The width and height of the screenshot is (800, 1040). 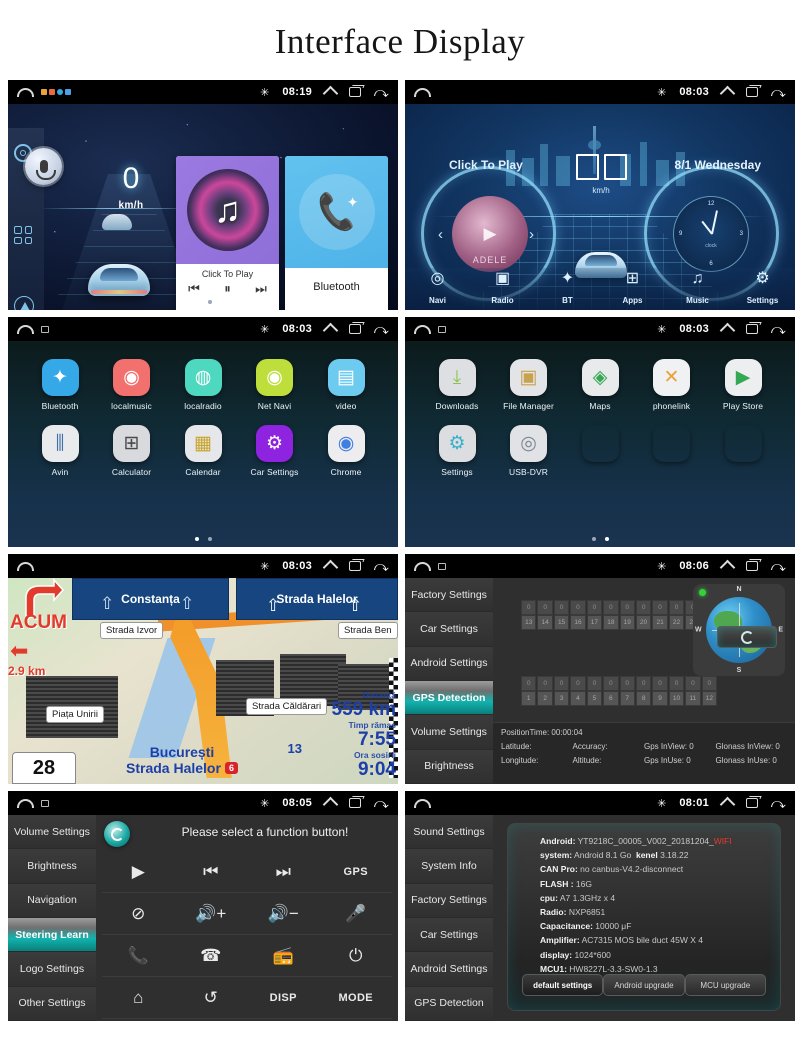 What do you see at coordinates (132, 385) in the screenshot?
I see `app-localmusic: ◉ localmusic` at bounding box center [132, 385].